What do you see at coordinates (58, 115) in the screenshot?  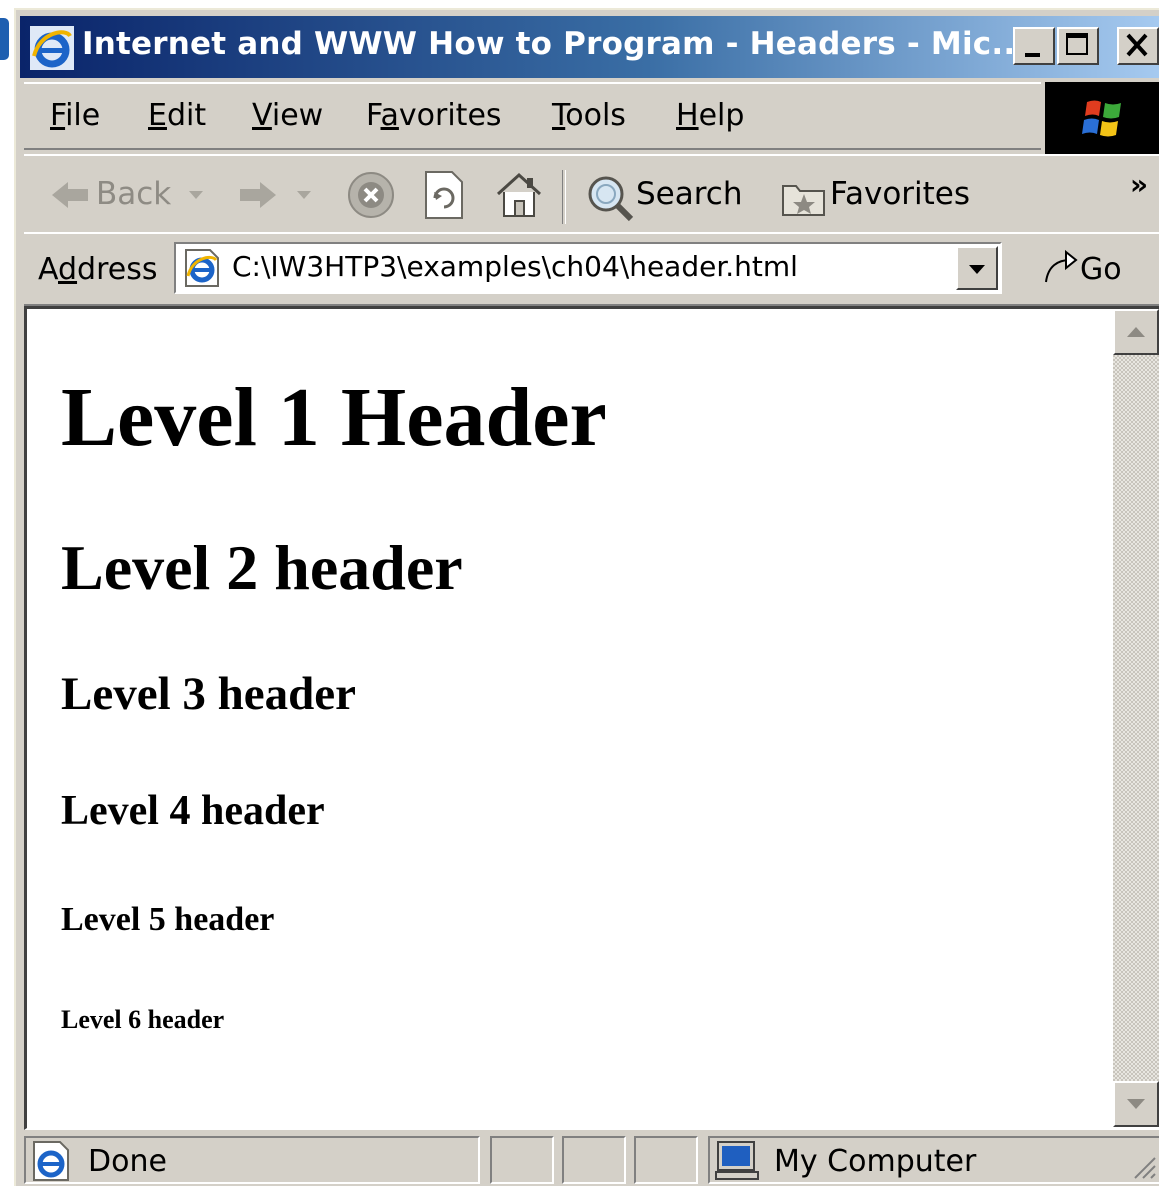 I see `menu-file-accel: F` at bounding box center [58, 115].